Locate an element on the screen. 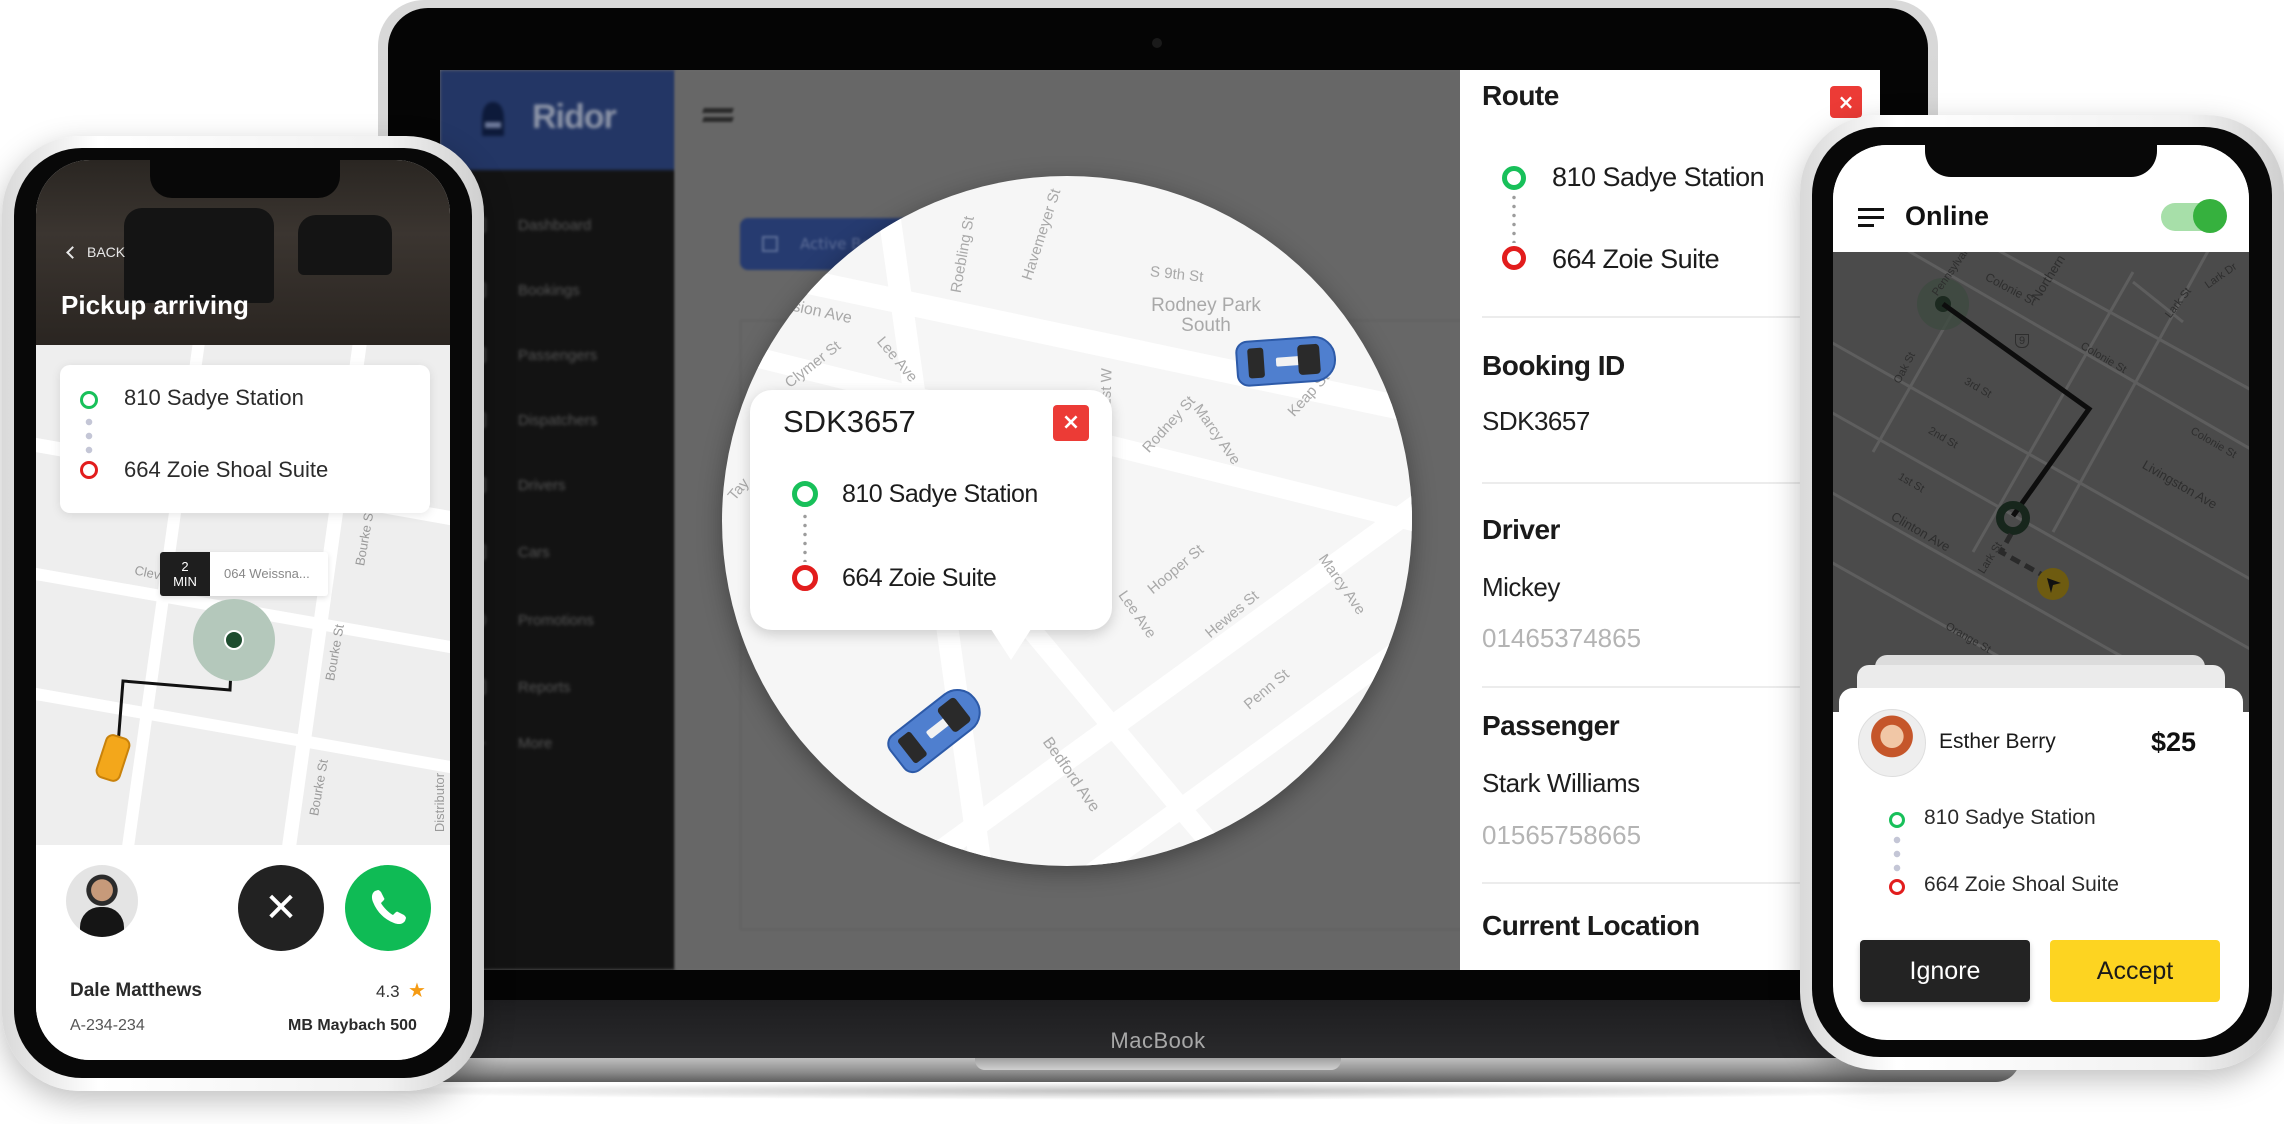 The height and width of the screenshot is (1124, 2284). passenger-avatar is located at coordinates (1892, 743).